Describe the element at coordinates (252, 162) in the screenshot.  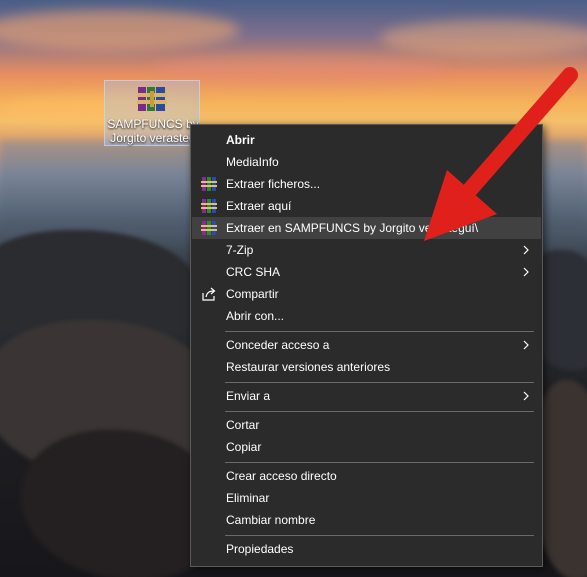
I see `menu-item-label: MediaInfo` at that location.